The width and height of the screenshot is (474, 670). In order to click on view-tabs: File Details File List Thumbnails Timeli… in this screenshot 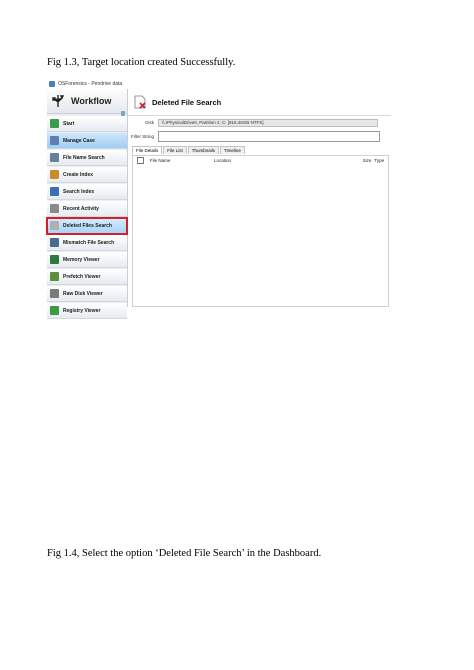, I will do `click(189, 150)`.